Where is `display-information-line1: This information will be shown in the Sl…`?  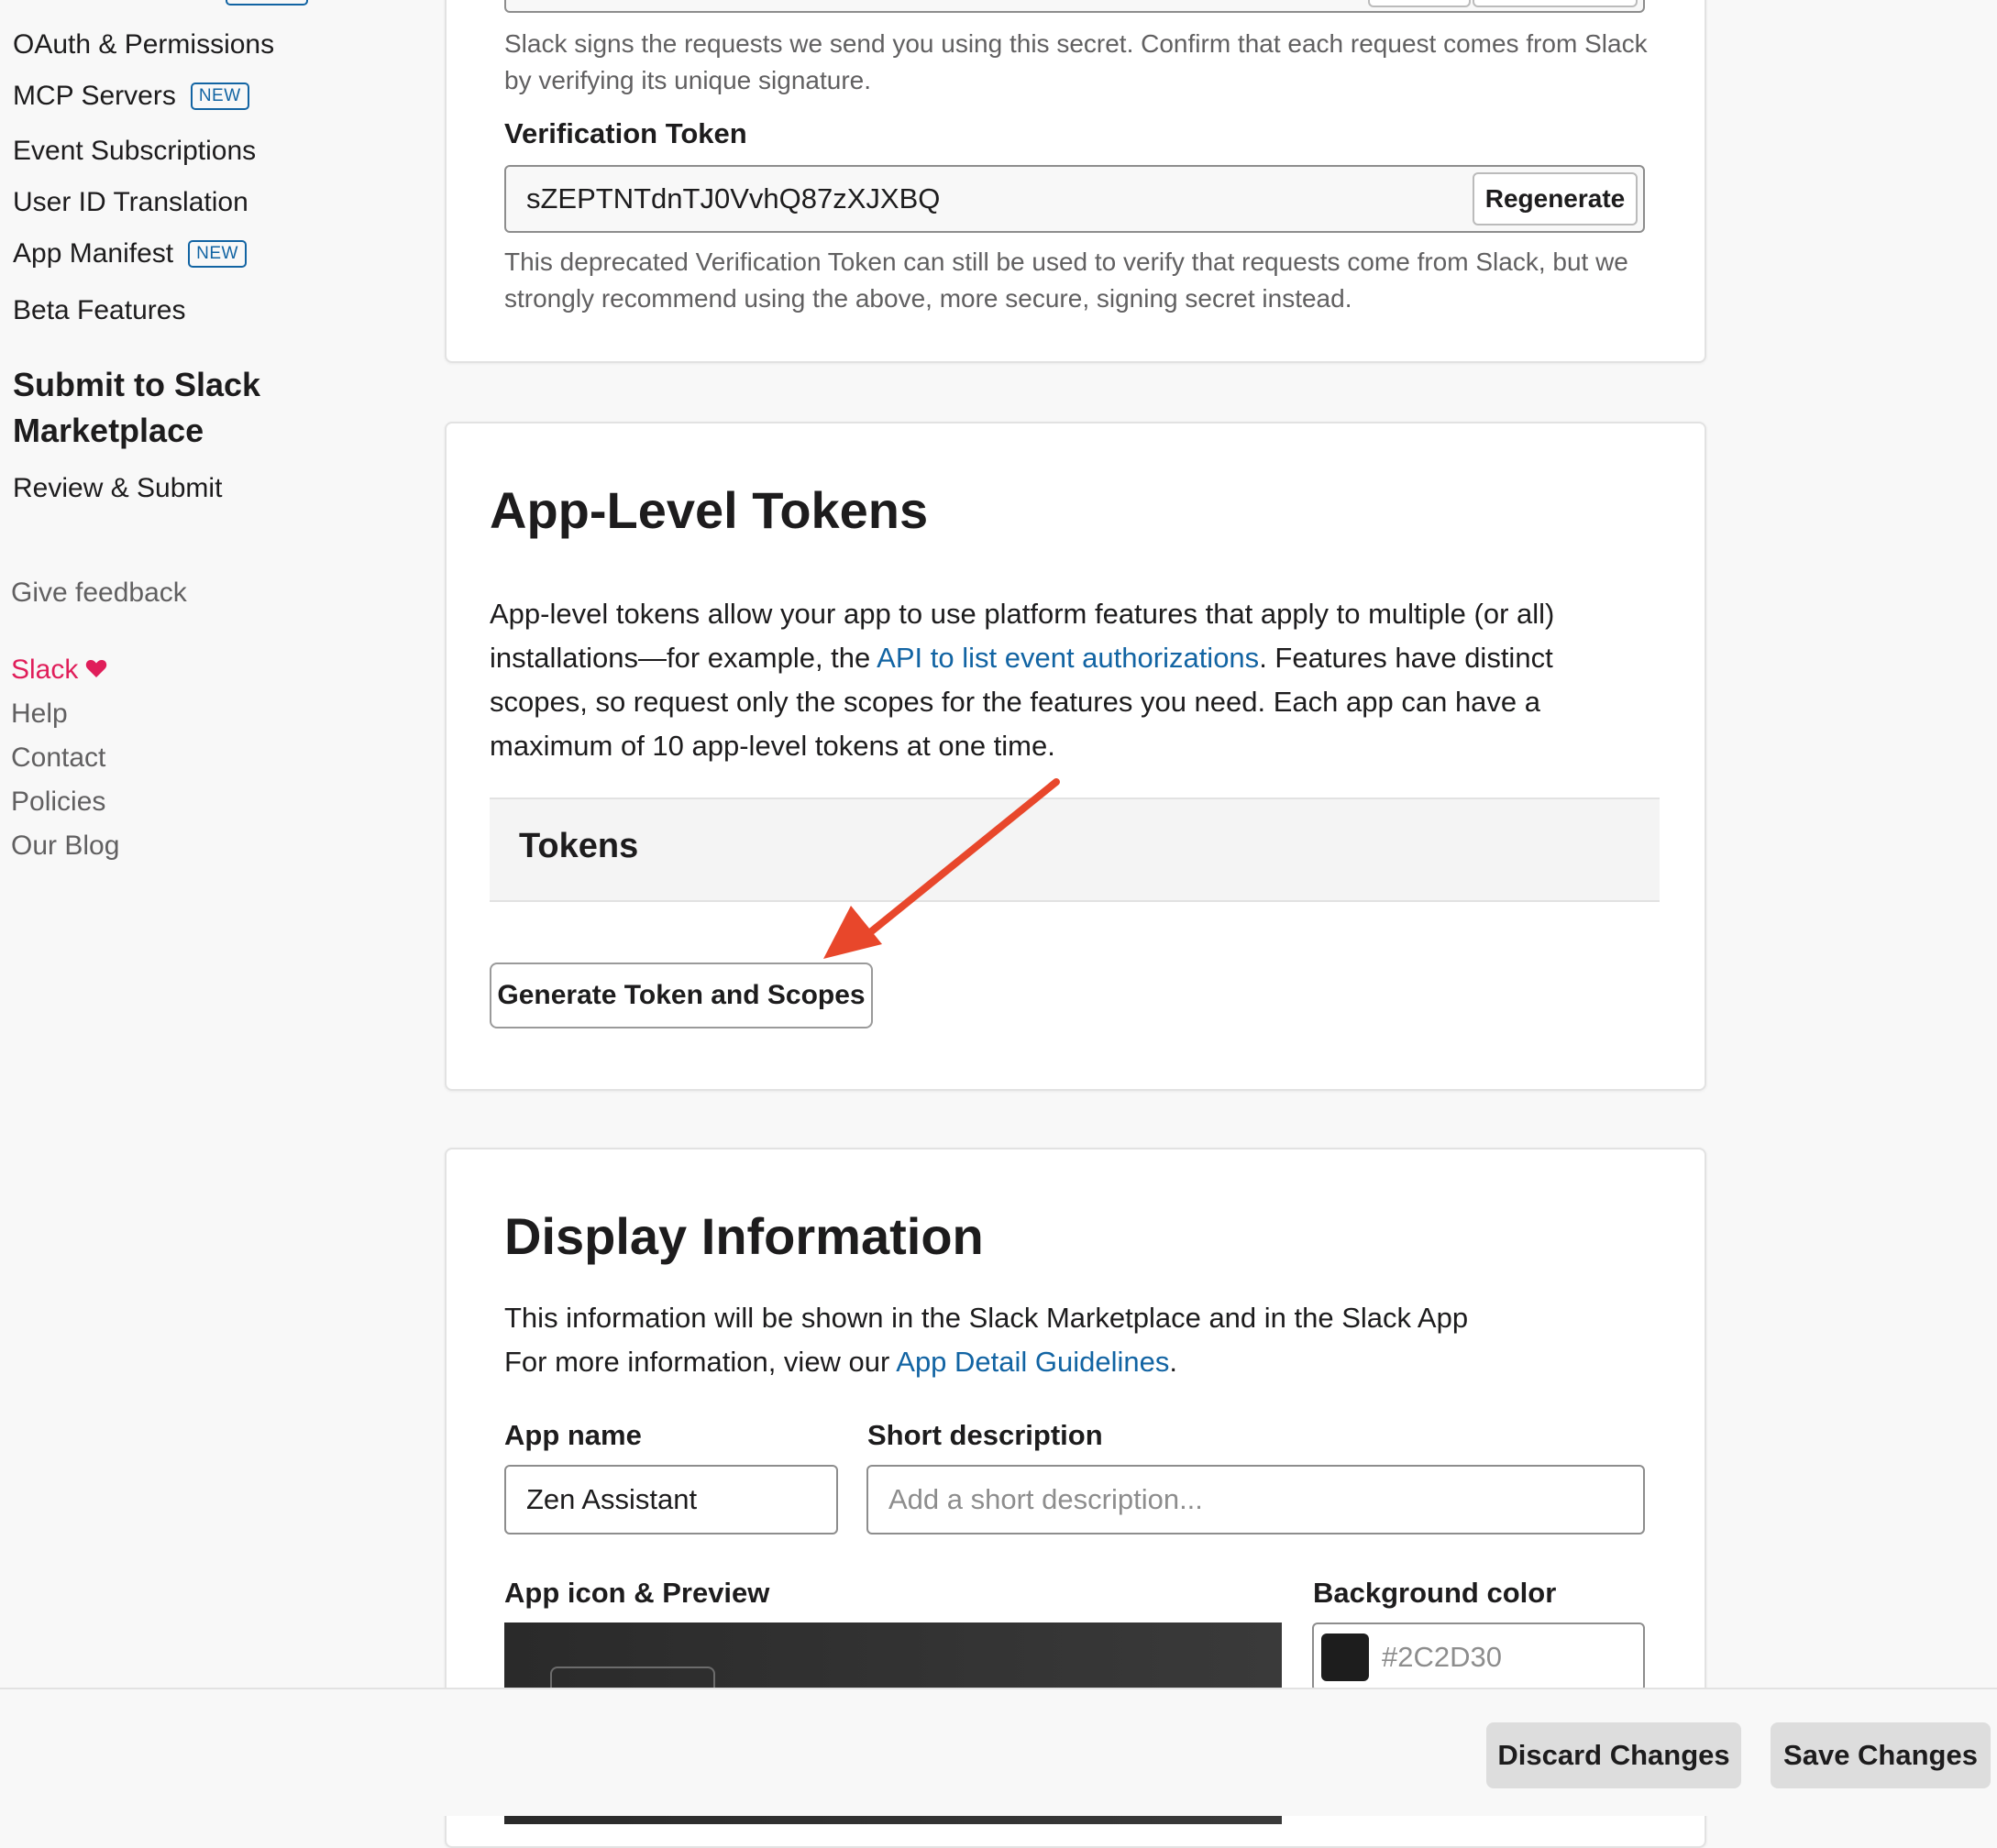 display-information-line1: This information will be shown in the Sl… is located at coordinates (986, 1318).